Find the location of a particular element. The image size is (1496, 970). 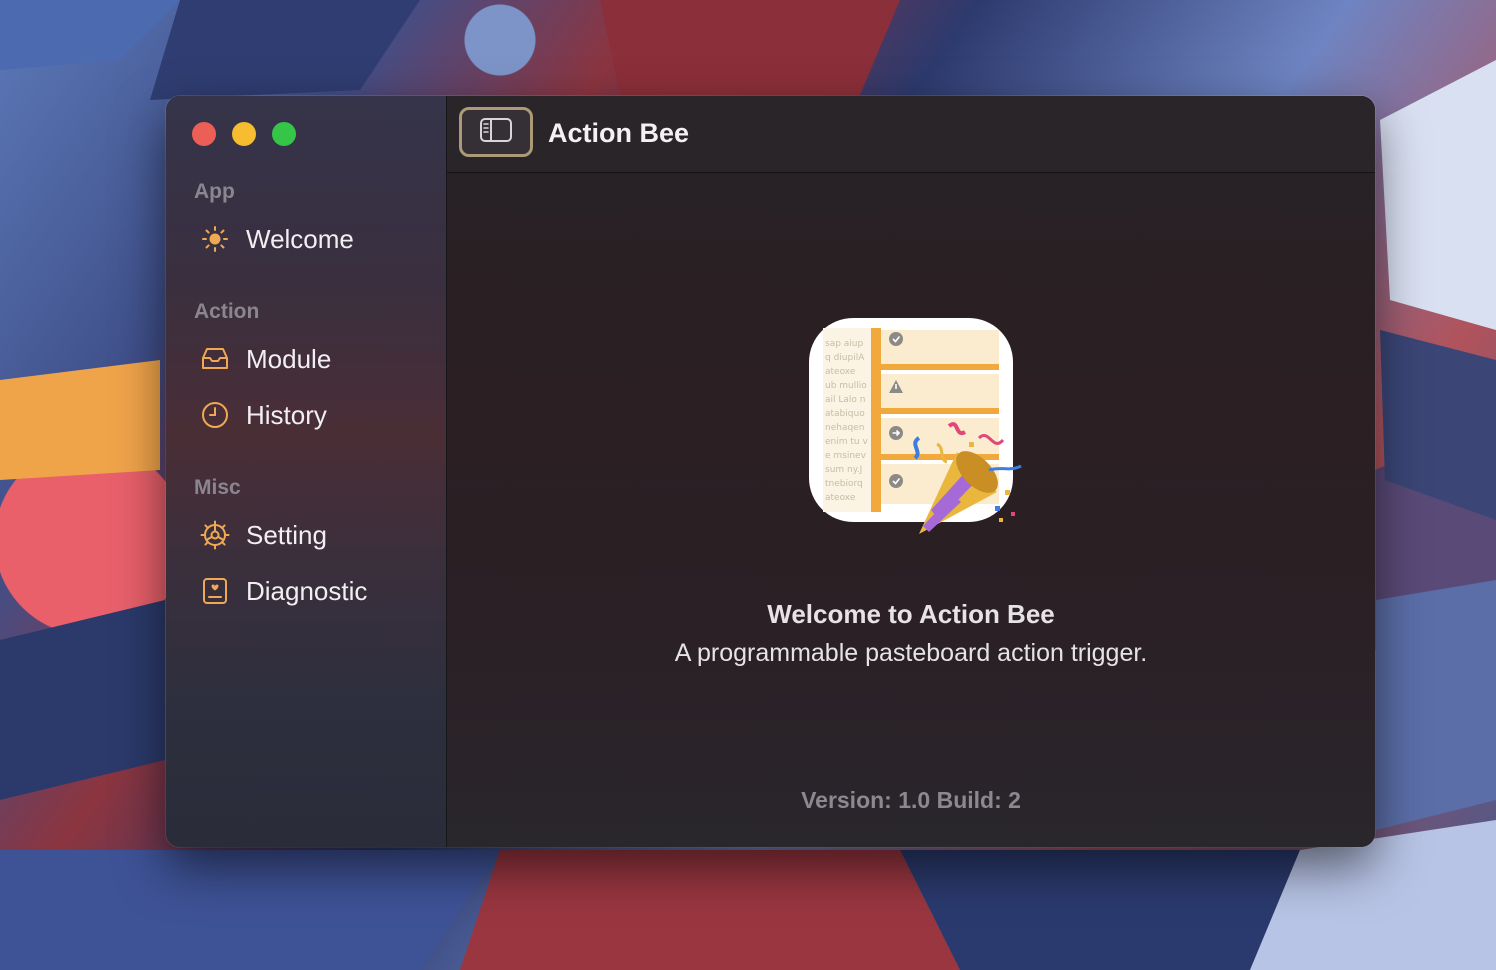

sidebar-item-history: History is located at coordinates (263, 415).